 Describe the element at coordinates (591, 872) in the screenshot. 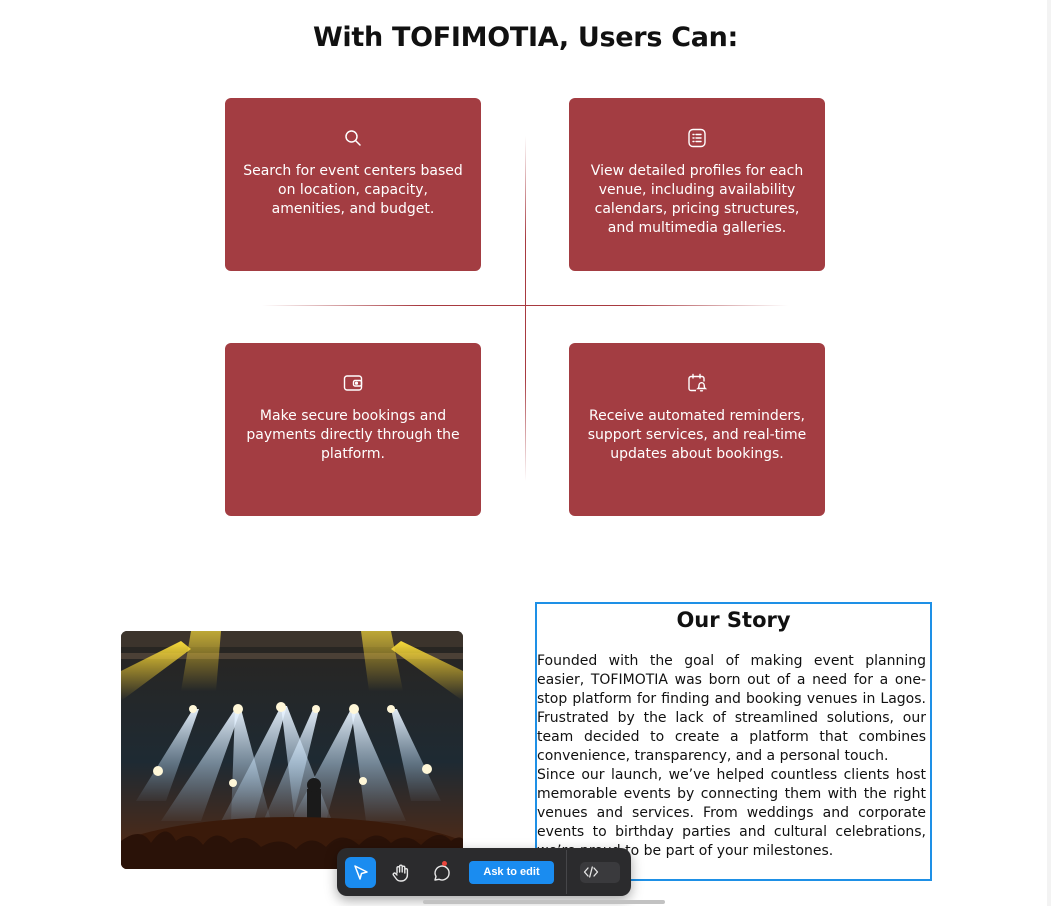

I see `code-view-icon` at that location.